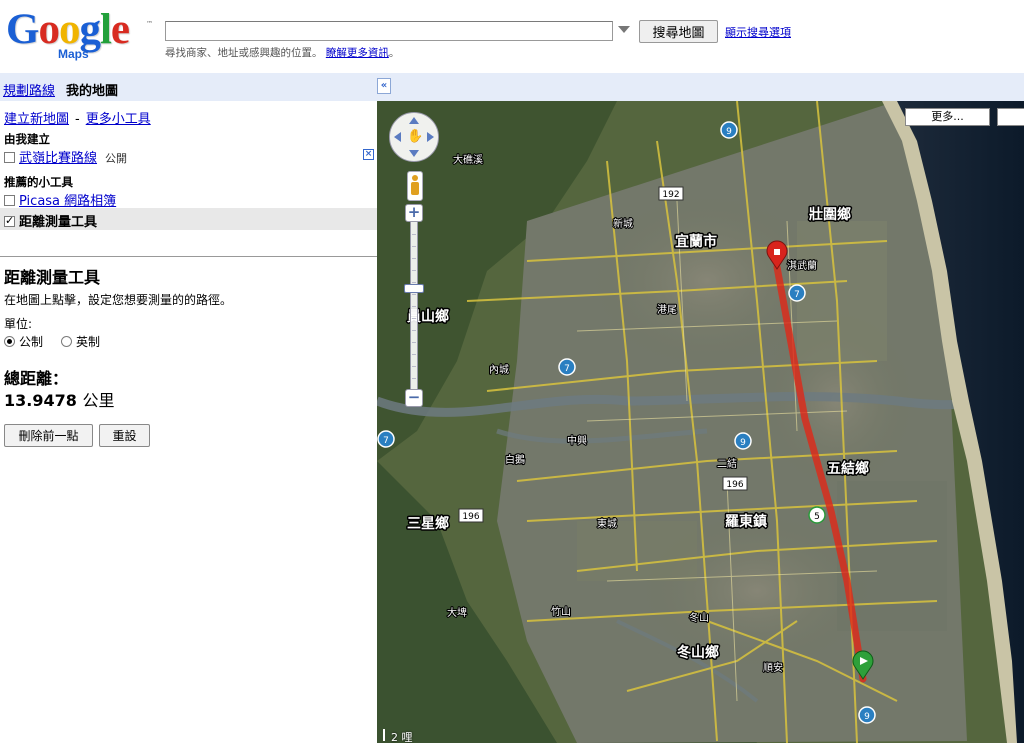  Describe the element at coordinates (430, 137) in the screenshot. I see `pan-right-icon` at that location.